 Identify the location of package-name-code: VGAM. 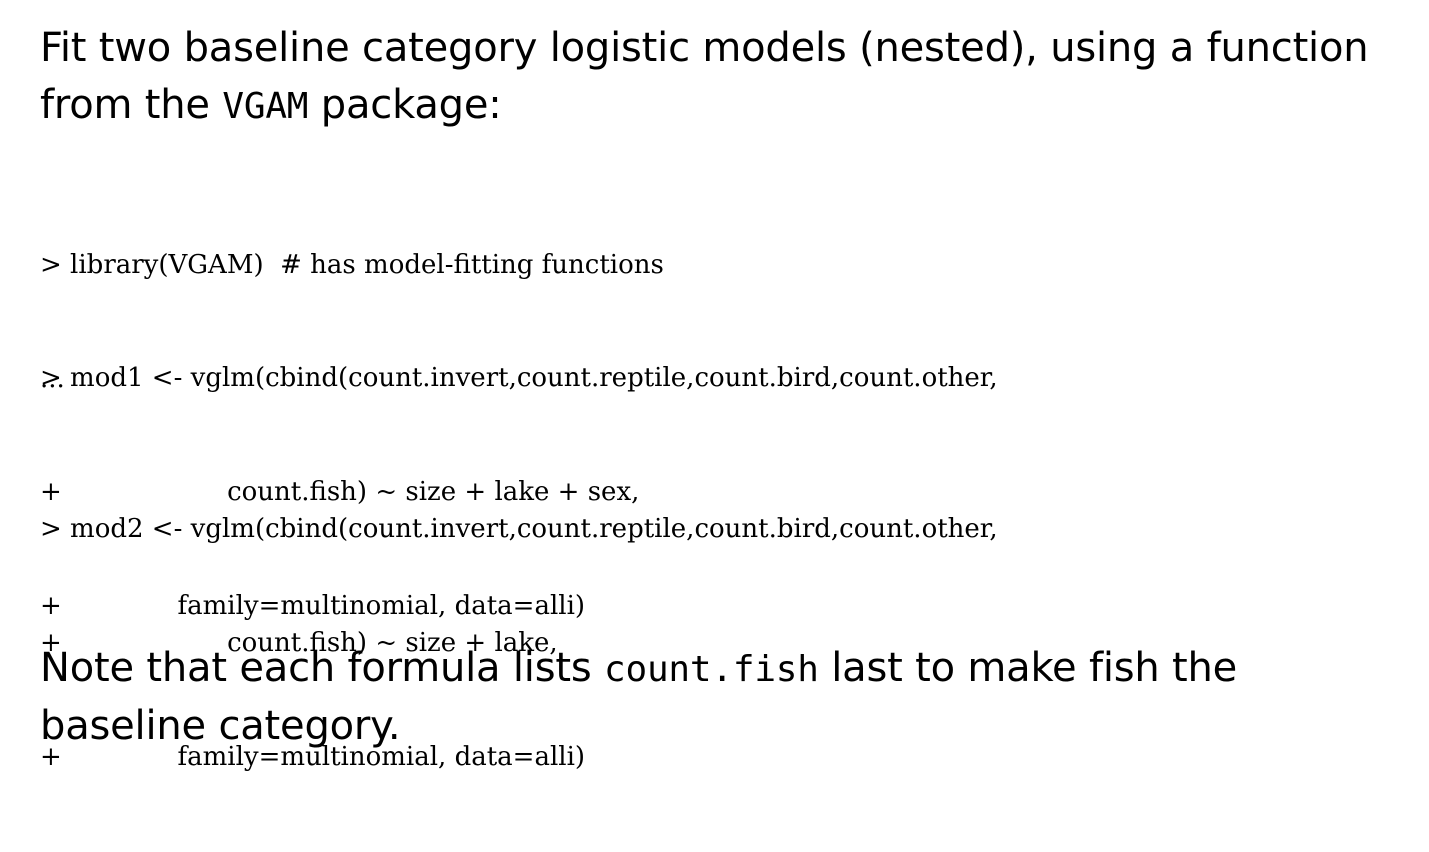
(265, 106).